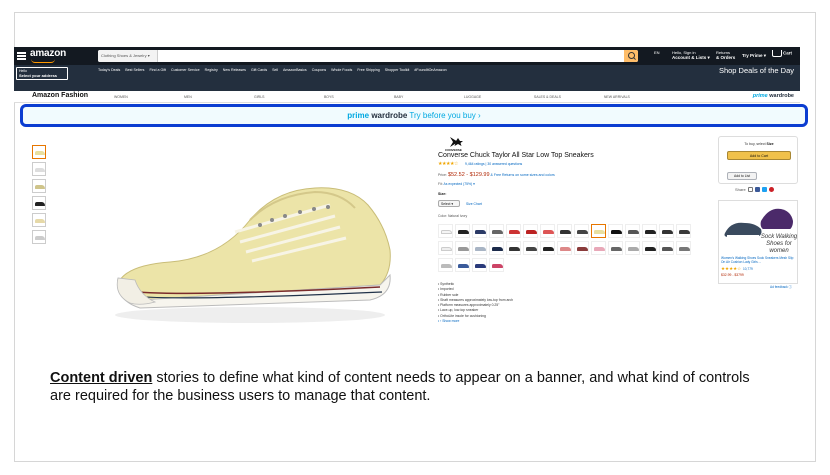  What do you see at coordinates (523, 175) in the screenshot?
I see `free-returns-note: & Free Returns on some sizes and colors` at bounding box center [523, 175].